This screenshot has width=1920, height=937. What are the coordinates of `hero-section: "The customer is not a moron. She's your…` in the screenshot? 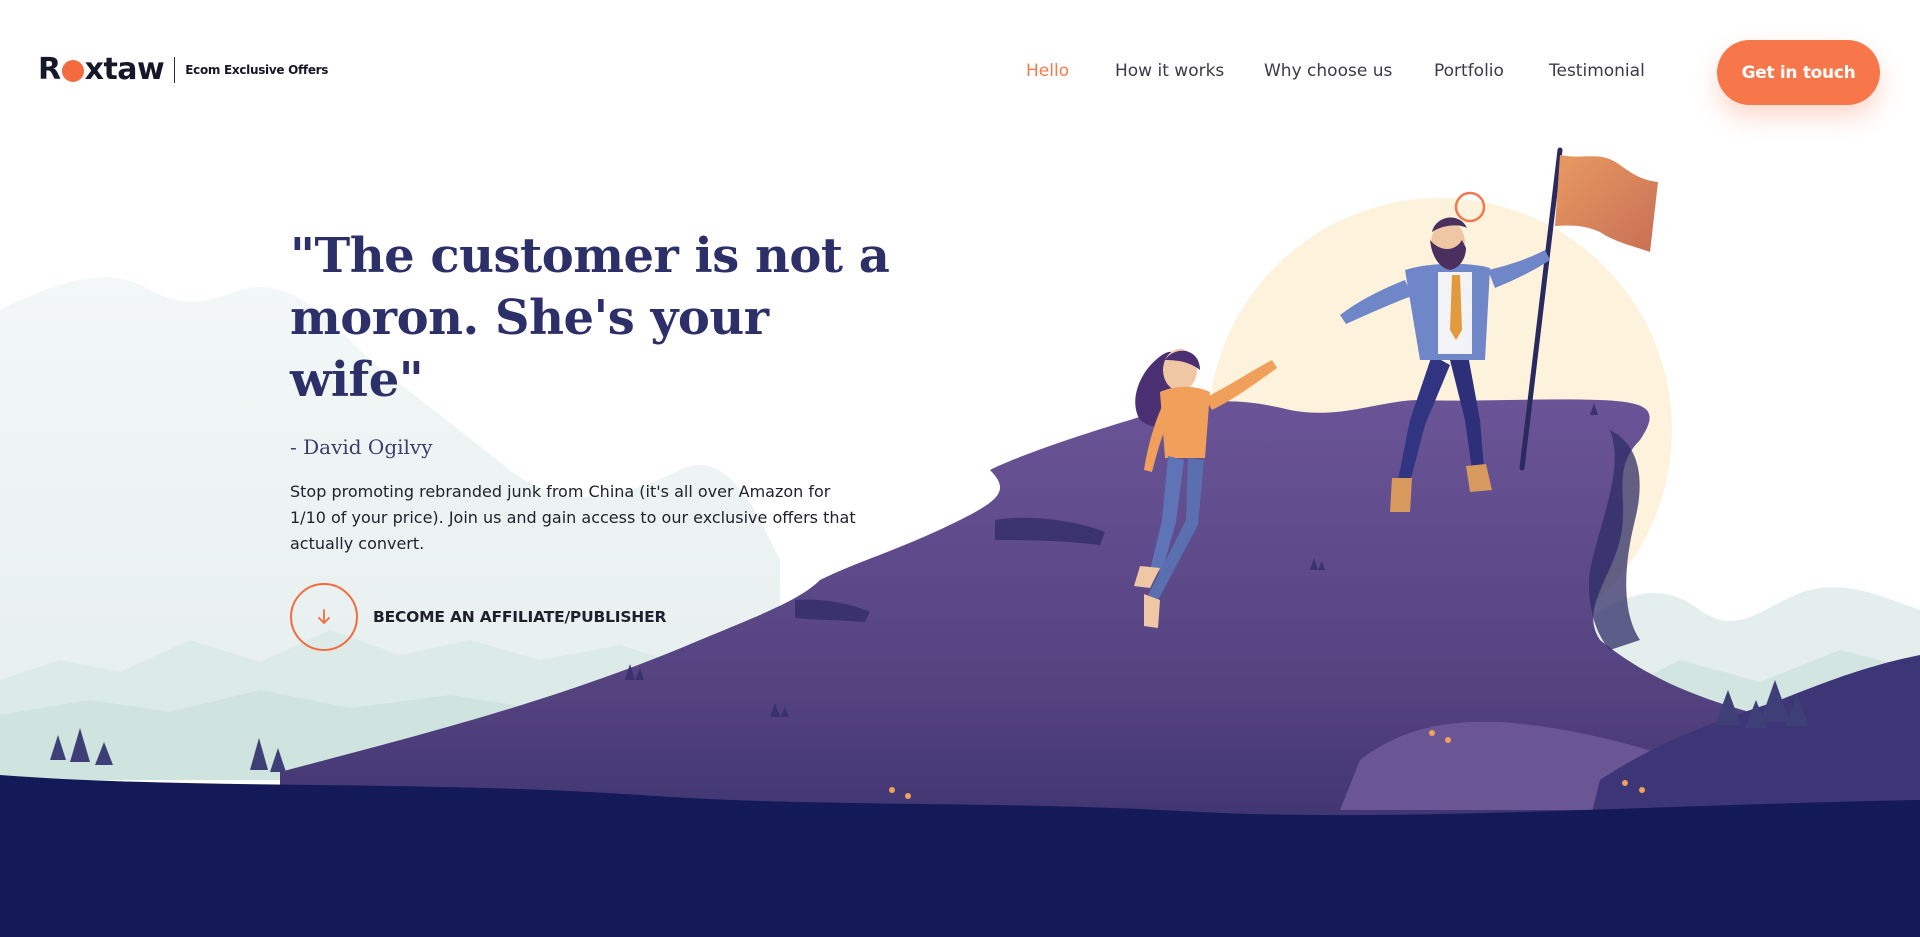 It's located at (600, 438).